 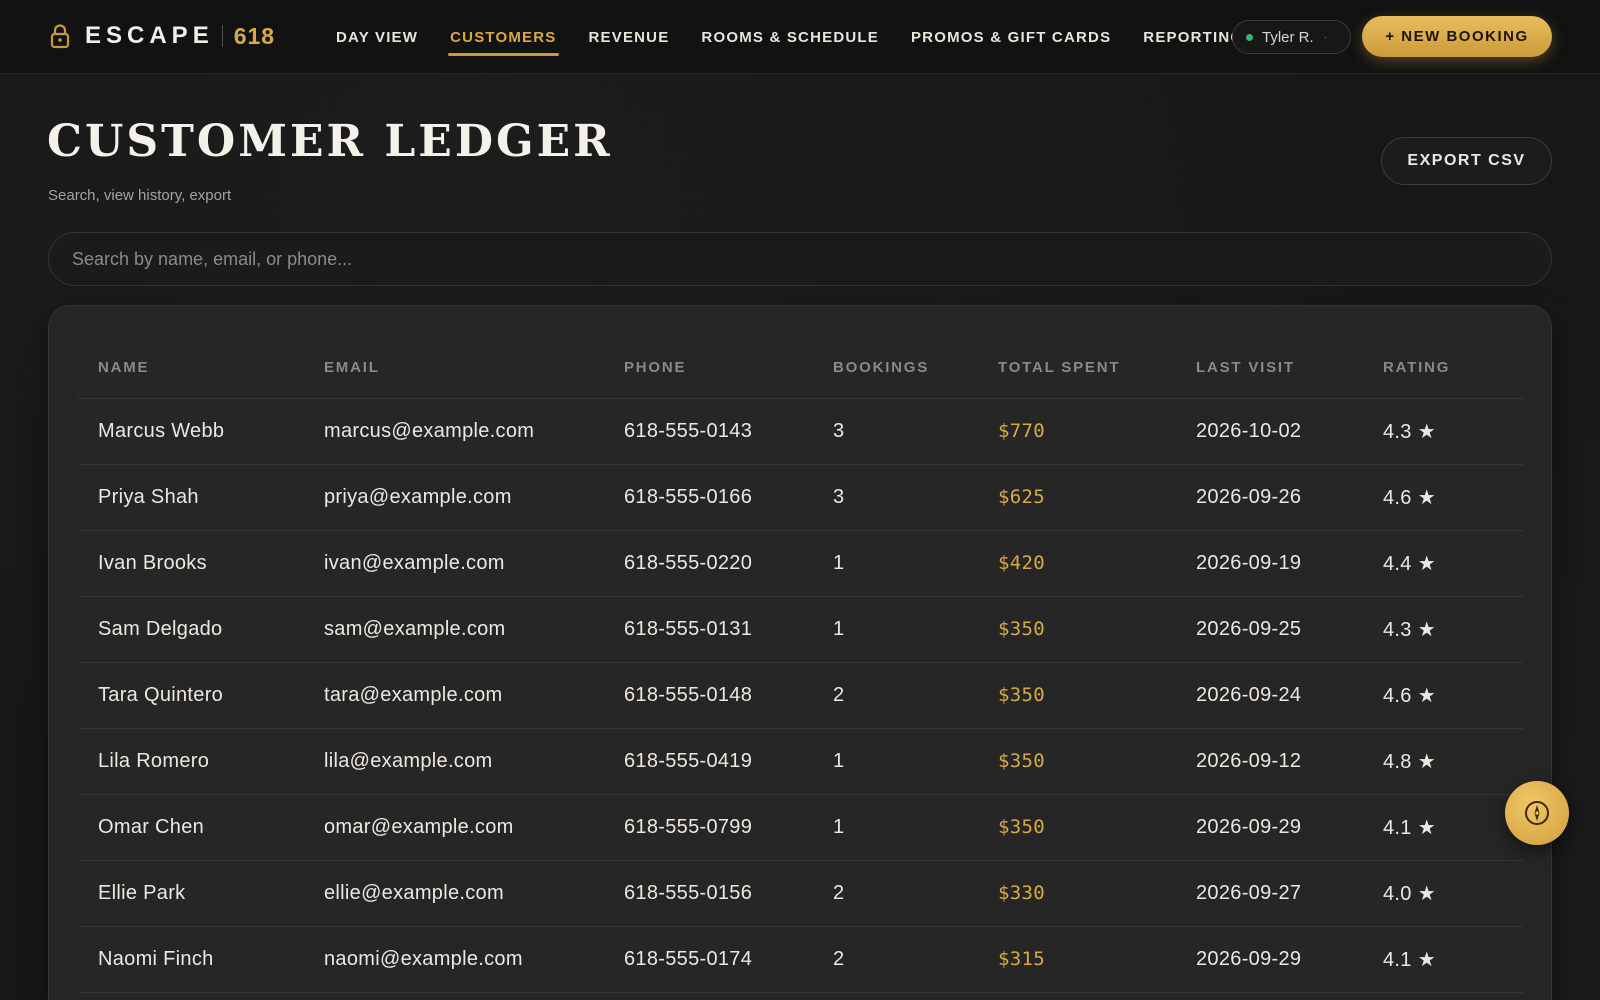 I want to click on floating-action-button, so click(x=1537, y=813).